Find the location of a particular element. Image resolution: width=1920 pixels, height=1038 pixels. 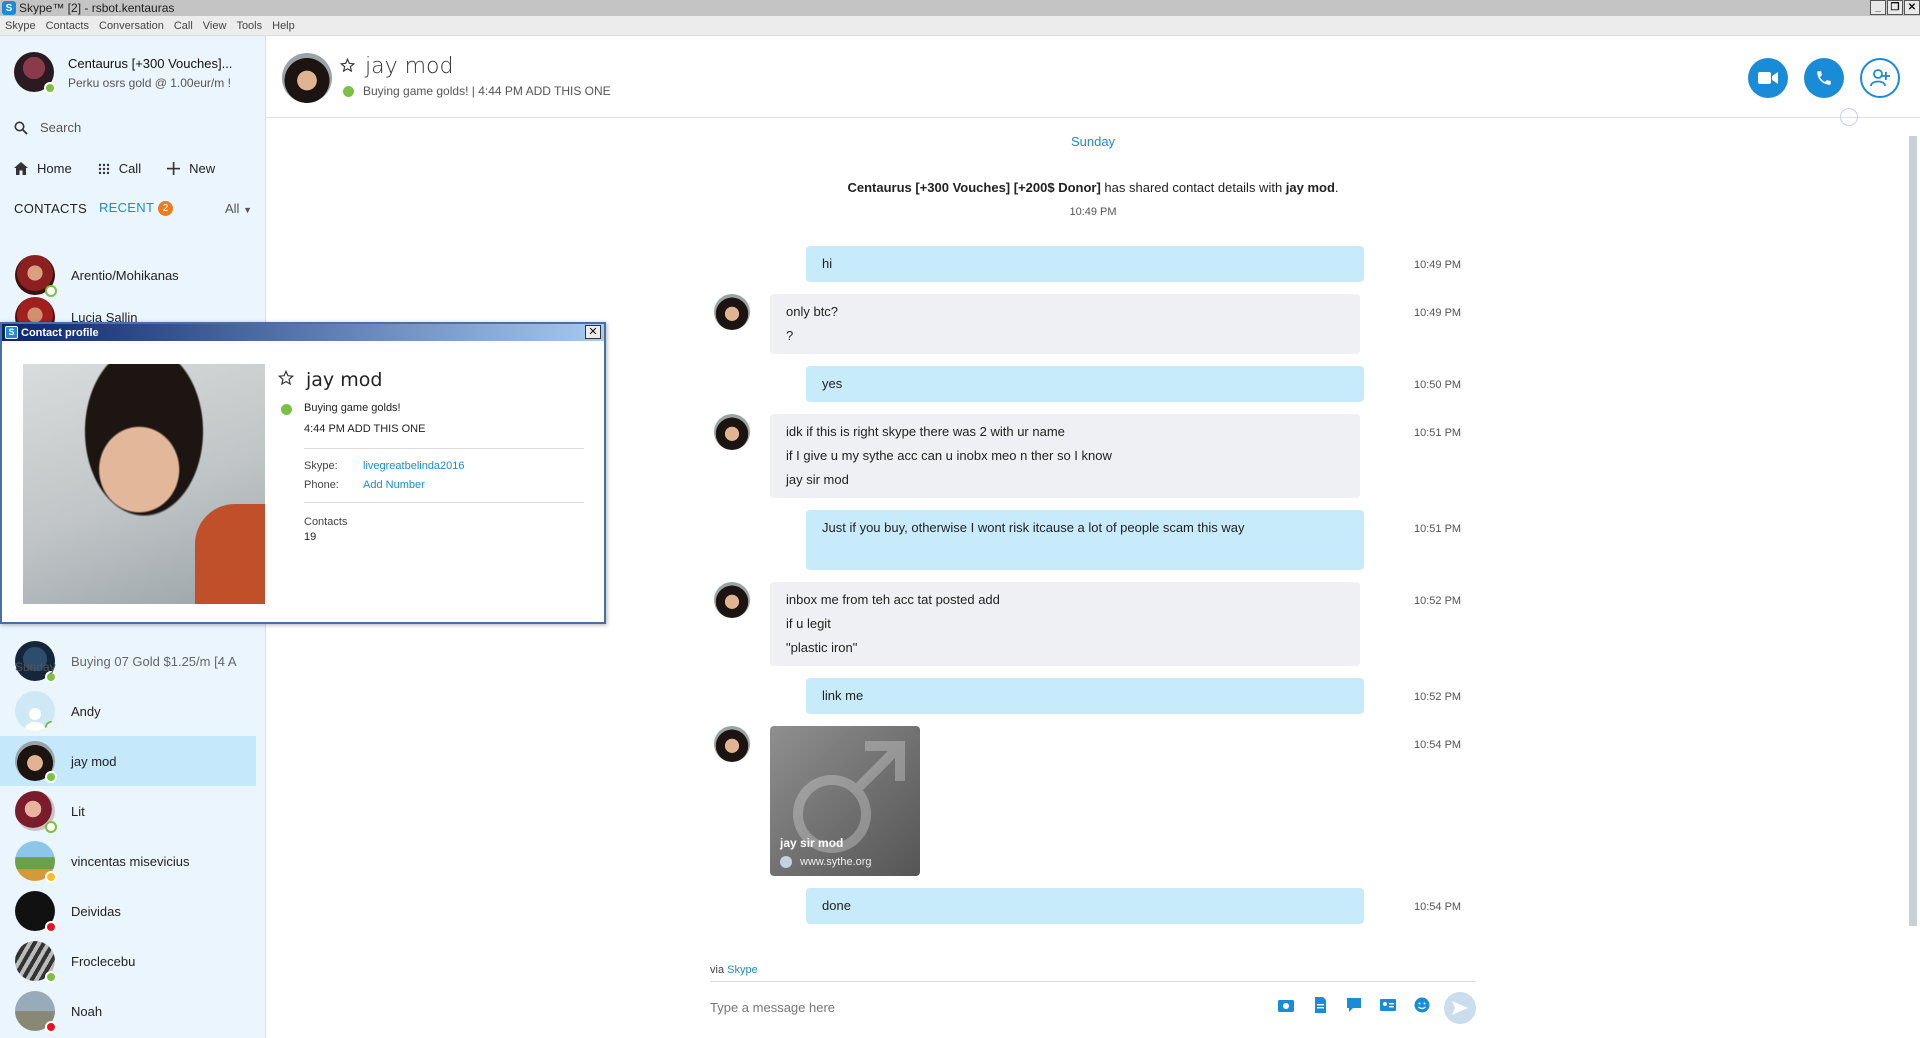

menu-skype: Skype is located at coordinates (20, 26).